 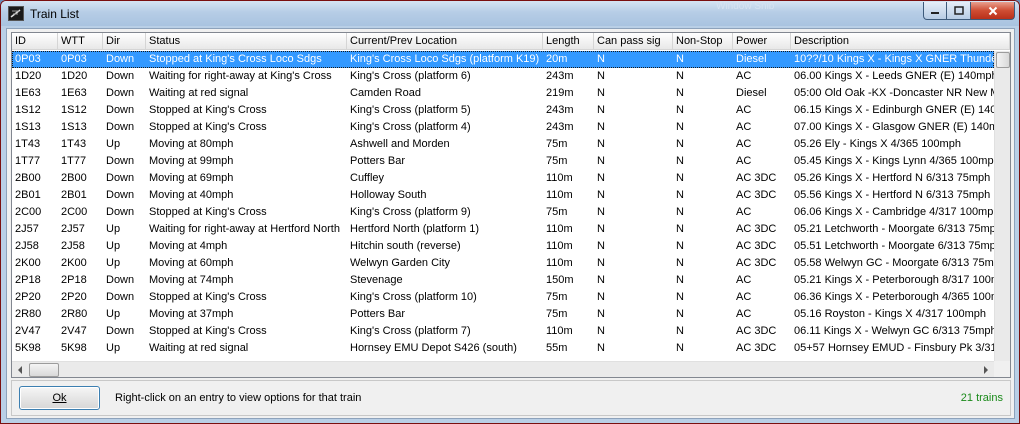 What do you see at coordinates (762, 41) in the screenshot?
I see `column-header-power: Power` at bounding box center [762, 41].